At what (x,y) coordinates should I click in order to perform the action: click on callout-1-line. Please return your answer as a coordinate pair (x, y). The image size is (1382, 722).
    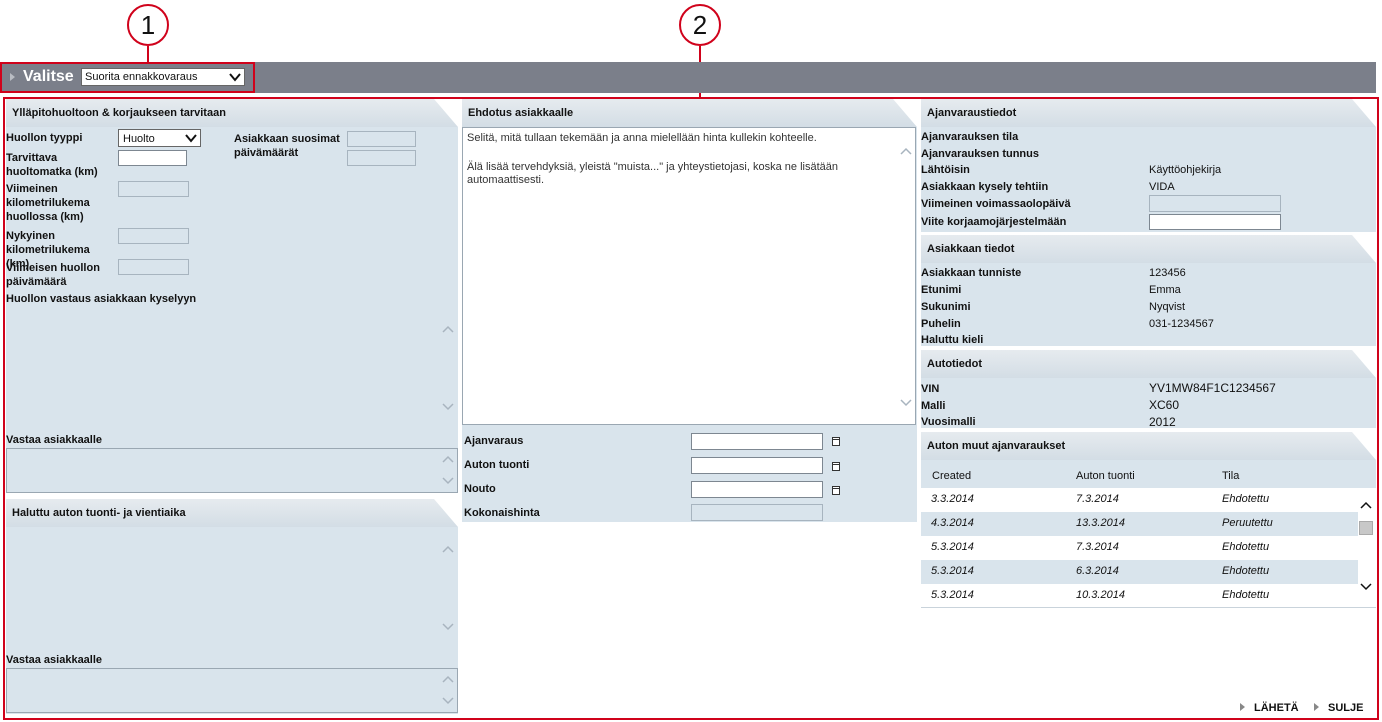
    Looking at the image, I should click on (148, 54).